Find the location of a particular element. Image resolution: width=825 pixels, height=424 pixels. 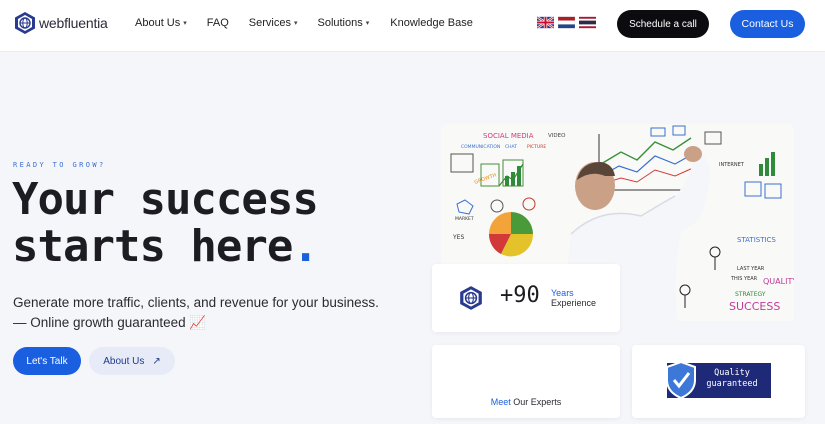

nav-services: Services ▾ is located at coordinates (273, 23).